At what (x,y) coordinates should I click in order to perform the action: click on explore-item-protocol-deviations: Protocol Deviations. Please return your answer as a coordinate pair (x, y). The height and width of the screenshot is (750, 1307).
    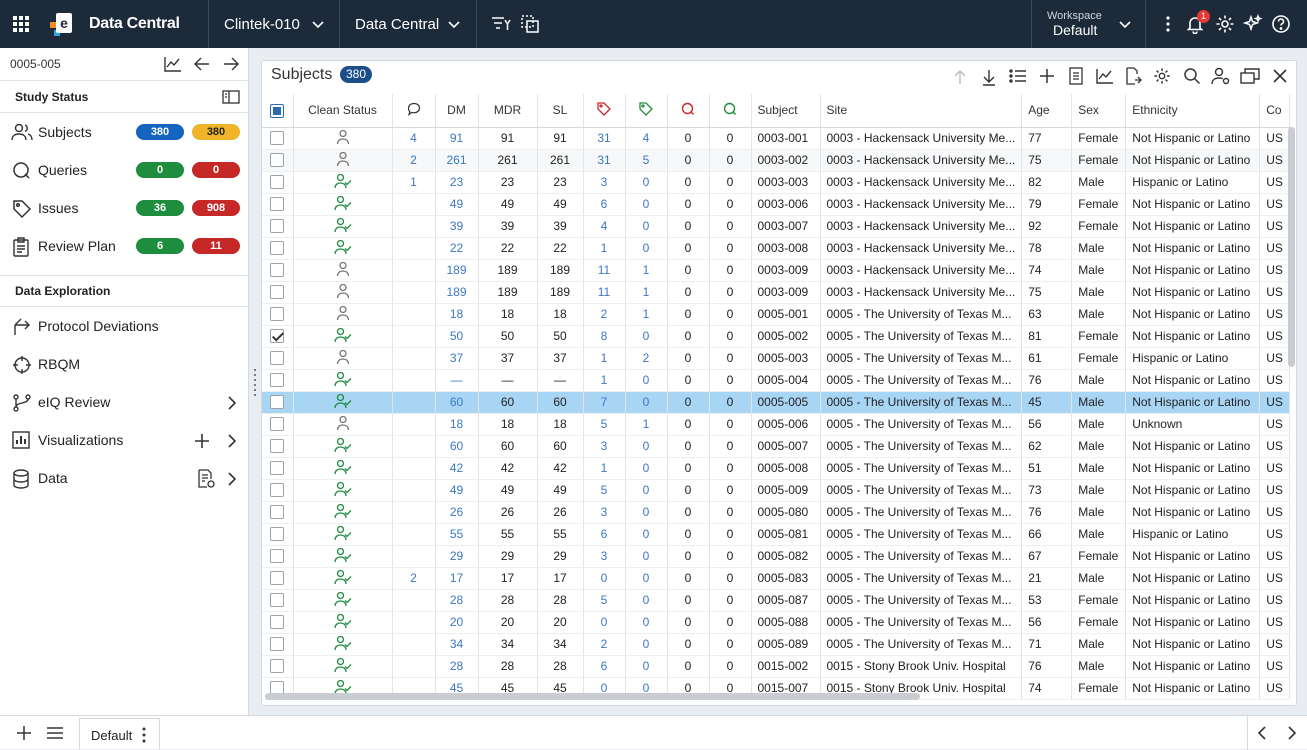
    Looking at the image, I should click on (124, 326).